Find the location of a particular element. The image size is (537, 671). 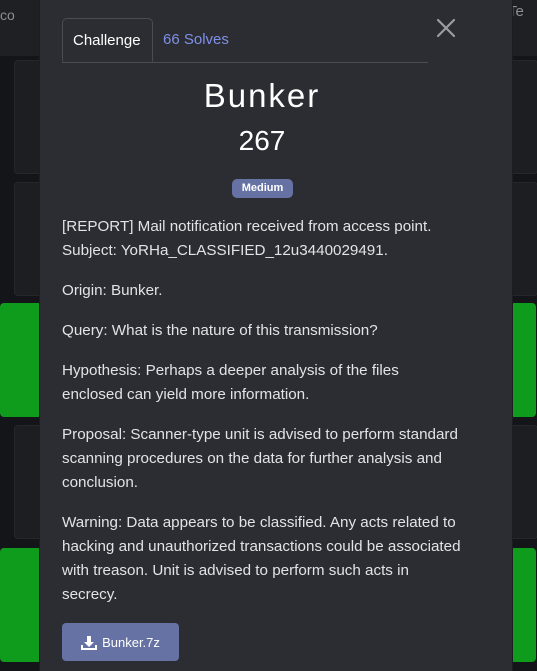

download-icon is located at coordinates (89, 642).